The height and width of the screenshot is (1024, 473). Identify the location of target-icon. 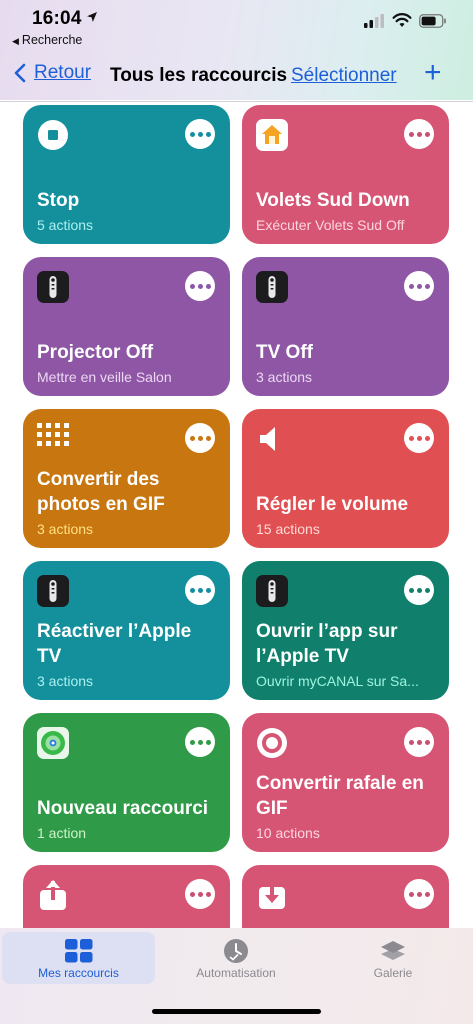
(272, 743).